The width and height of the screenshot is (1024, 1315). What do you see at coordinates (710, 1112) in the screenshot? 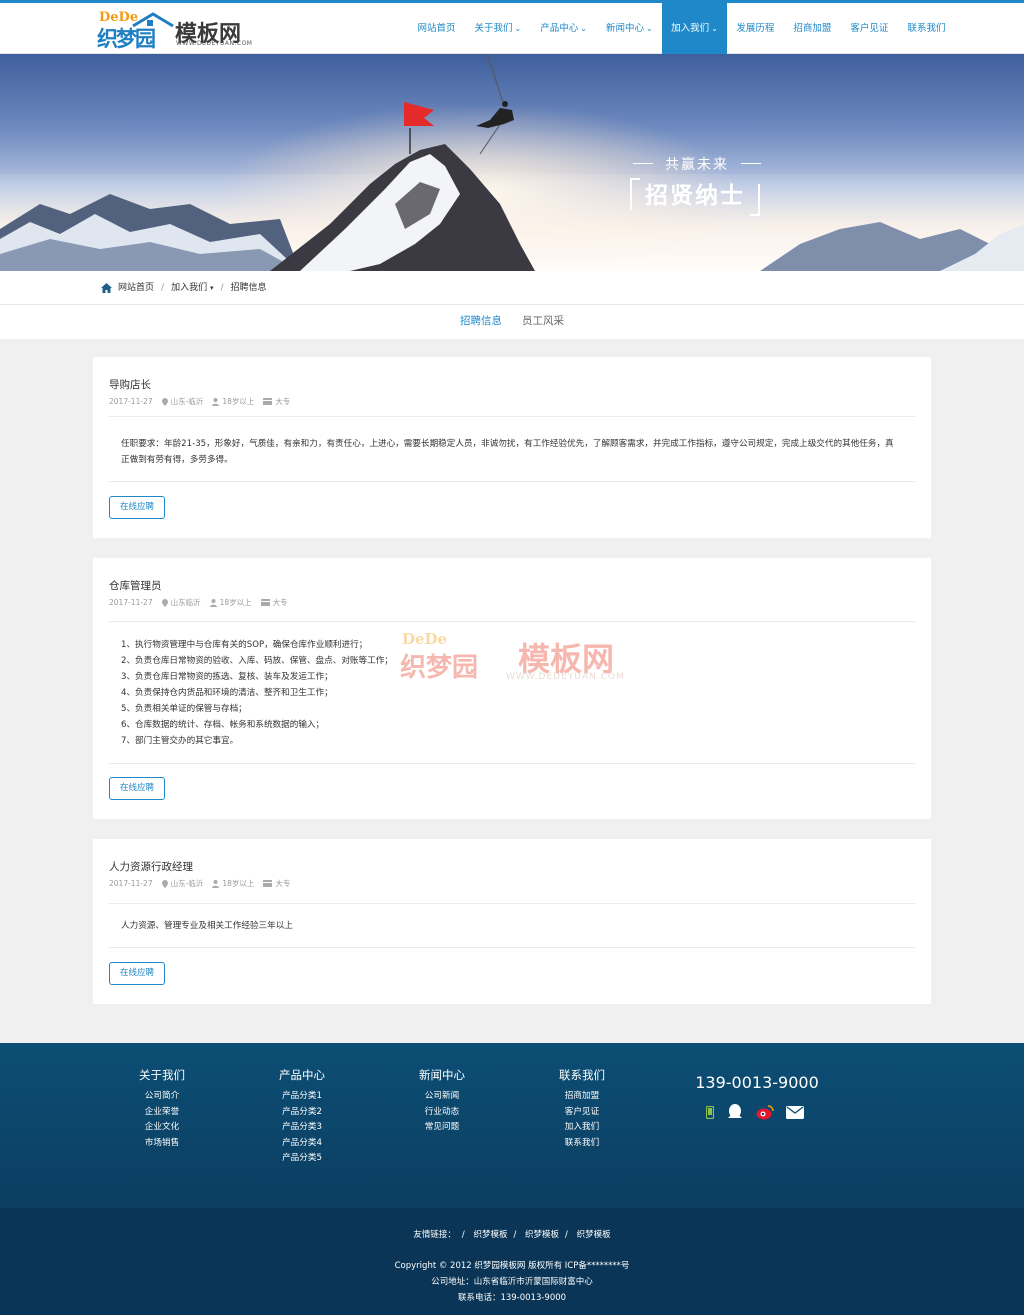
I see `mobile-icon` at bounding box center [710, 1112].